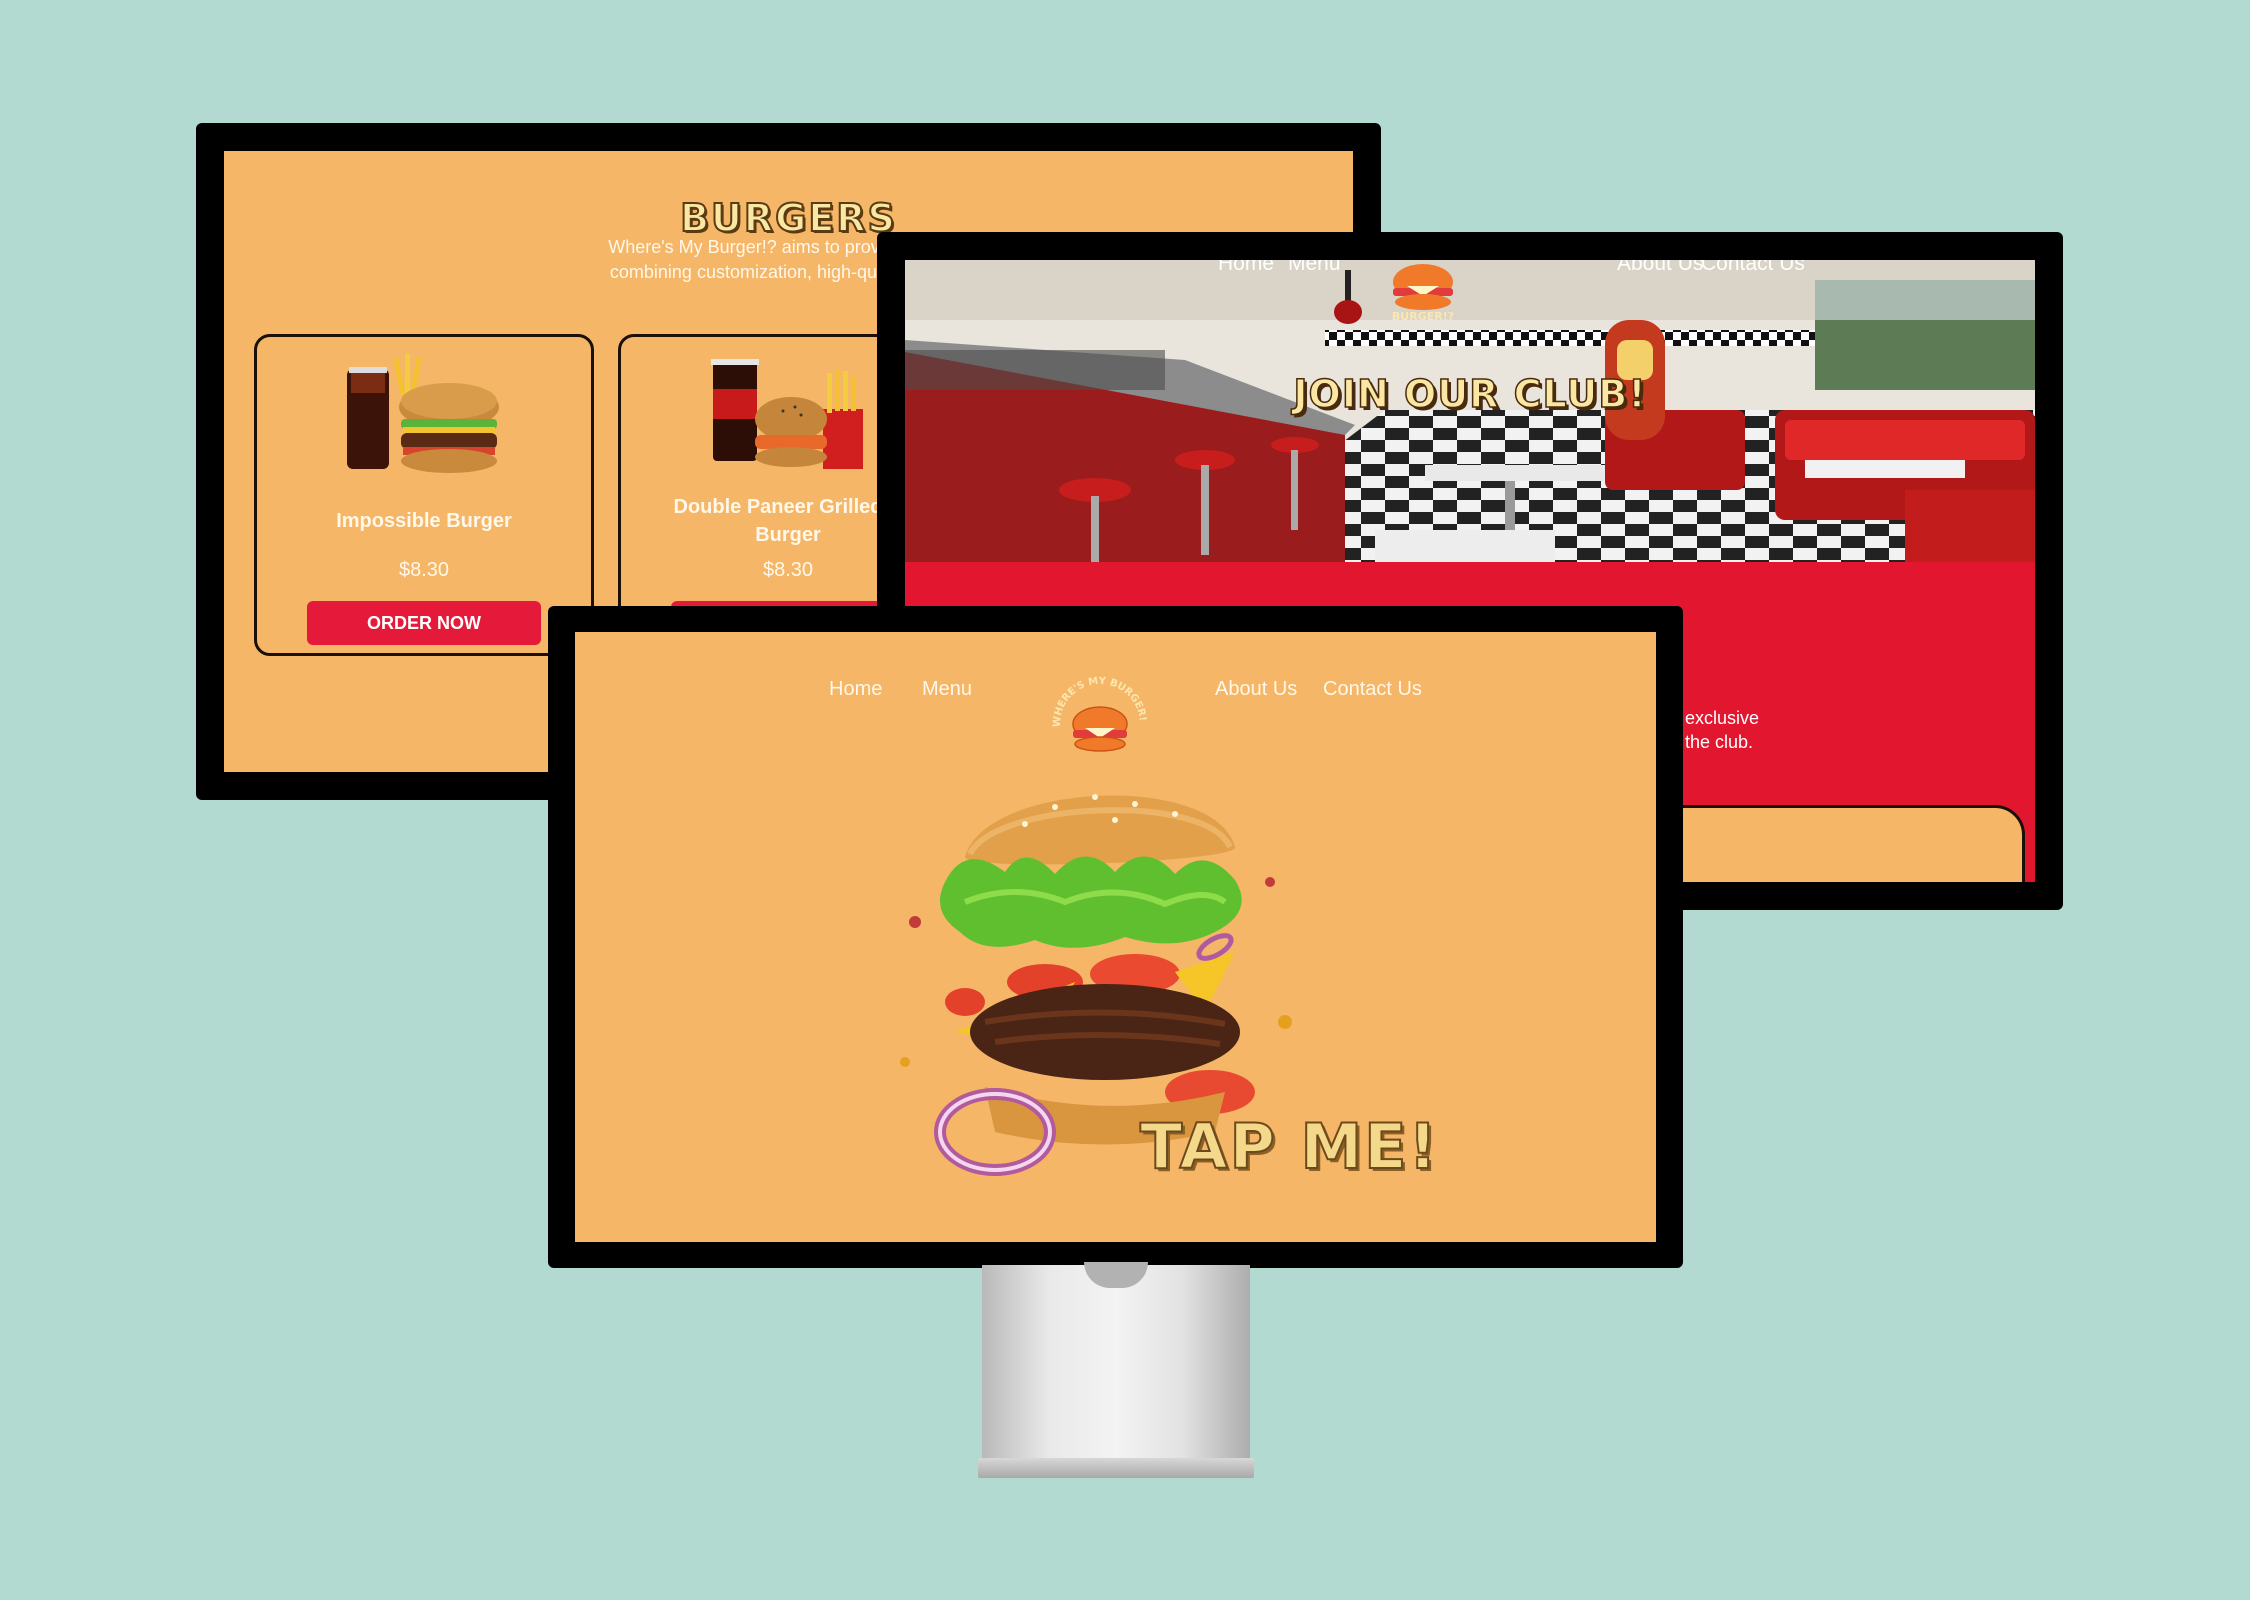  I want to click on monitor-stand, so click(1116, 1362).